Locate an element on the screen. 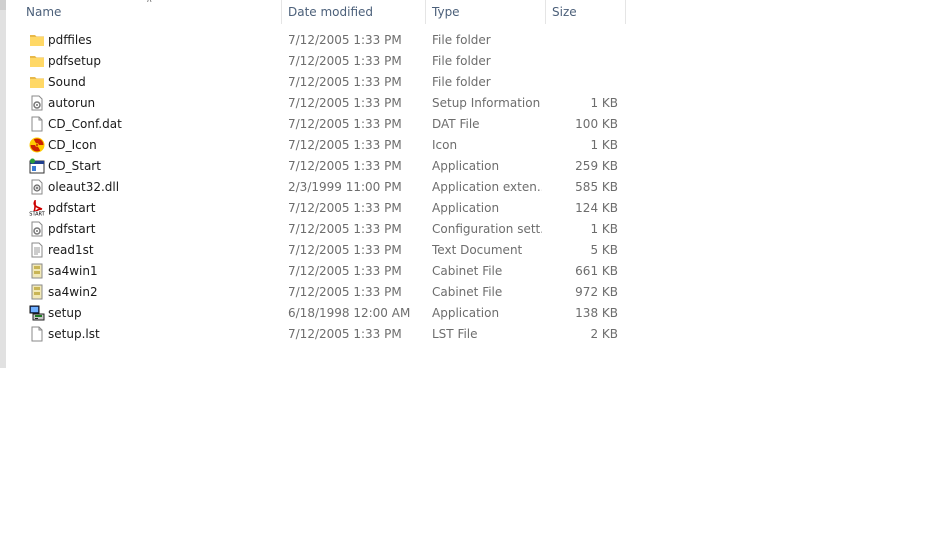  column-header-date: Date modified is located at coordinates (354, 12).